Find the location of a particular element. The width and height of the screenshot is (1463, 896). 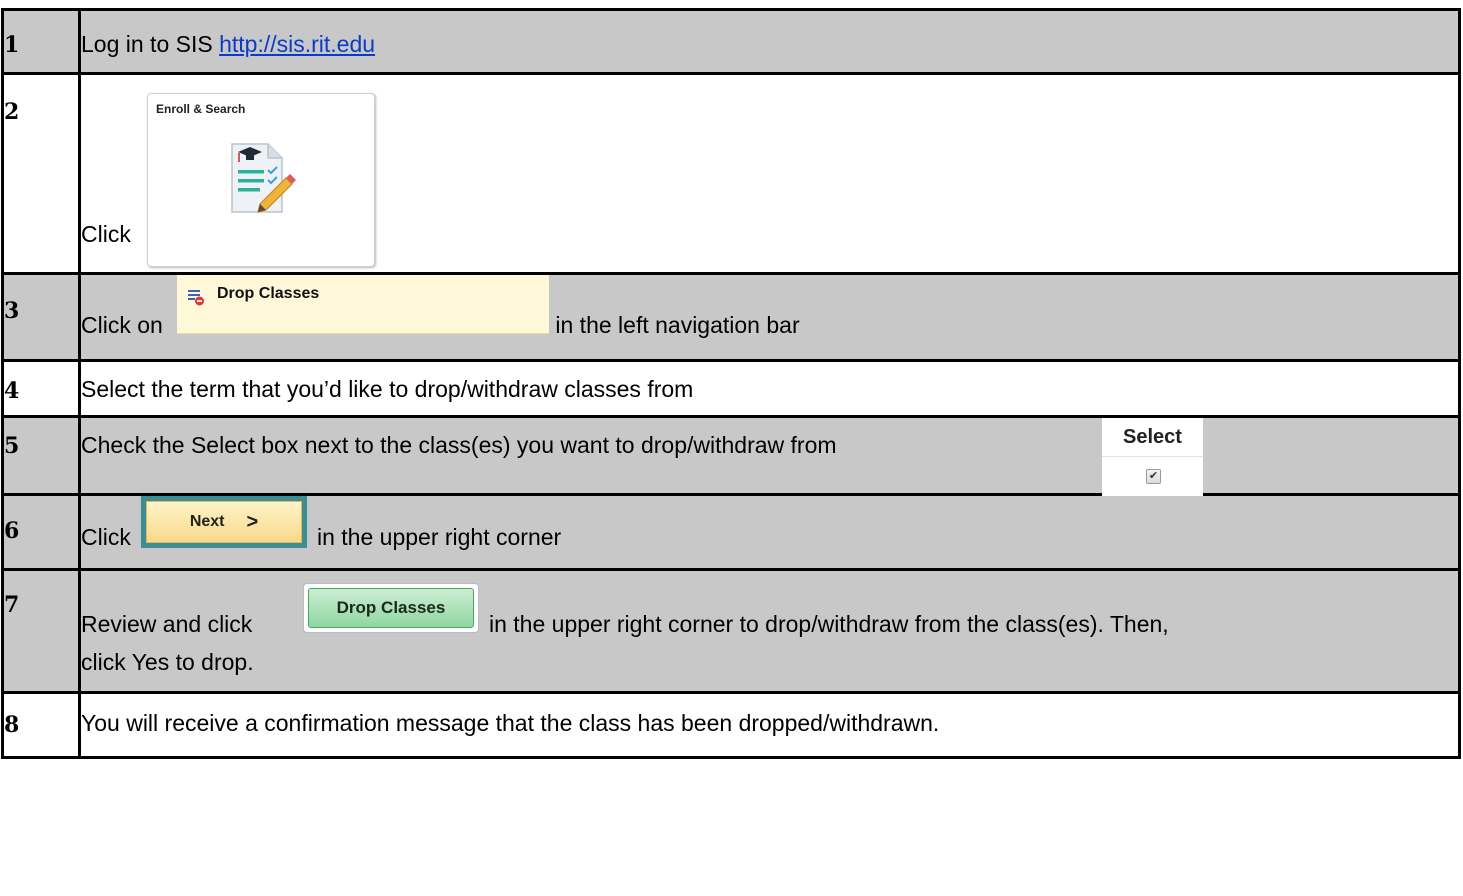

step-number: 4 is located at coordinates (41, 388).